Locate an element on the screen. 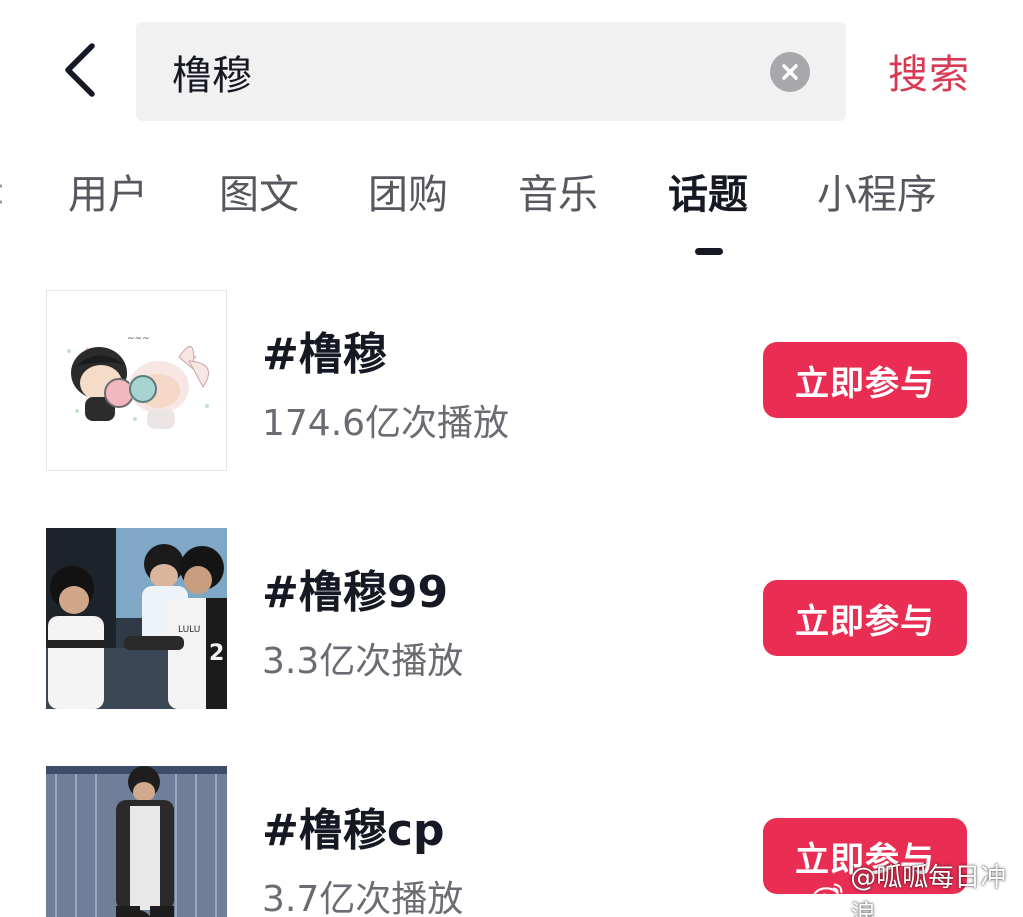  back-button is located at coordinates (80, 70).